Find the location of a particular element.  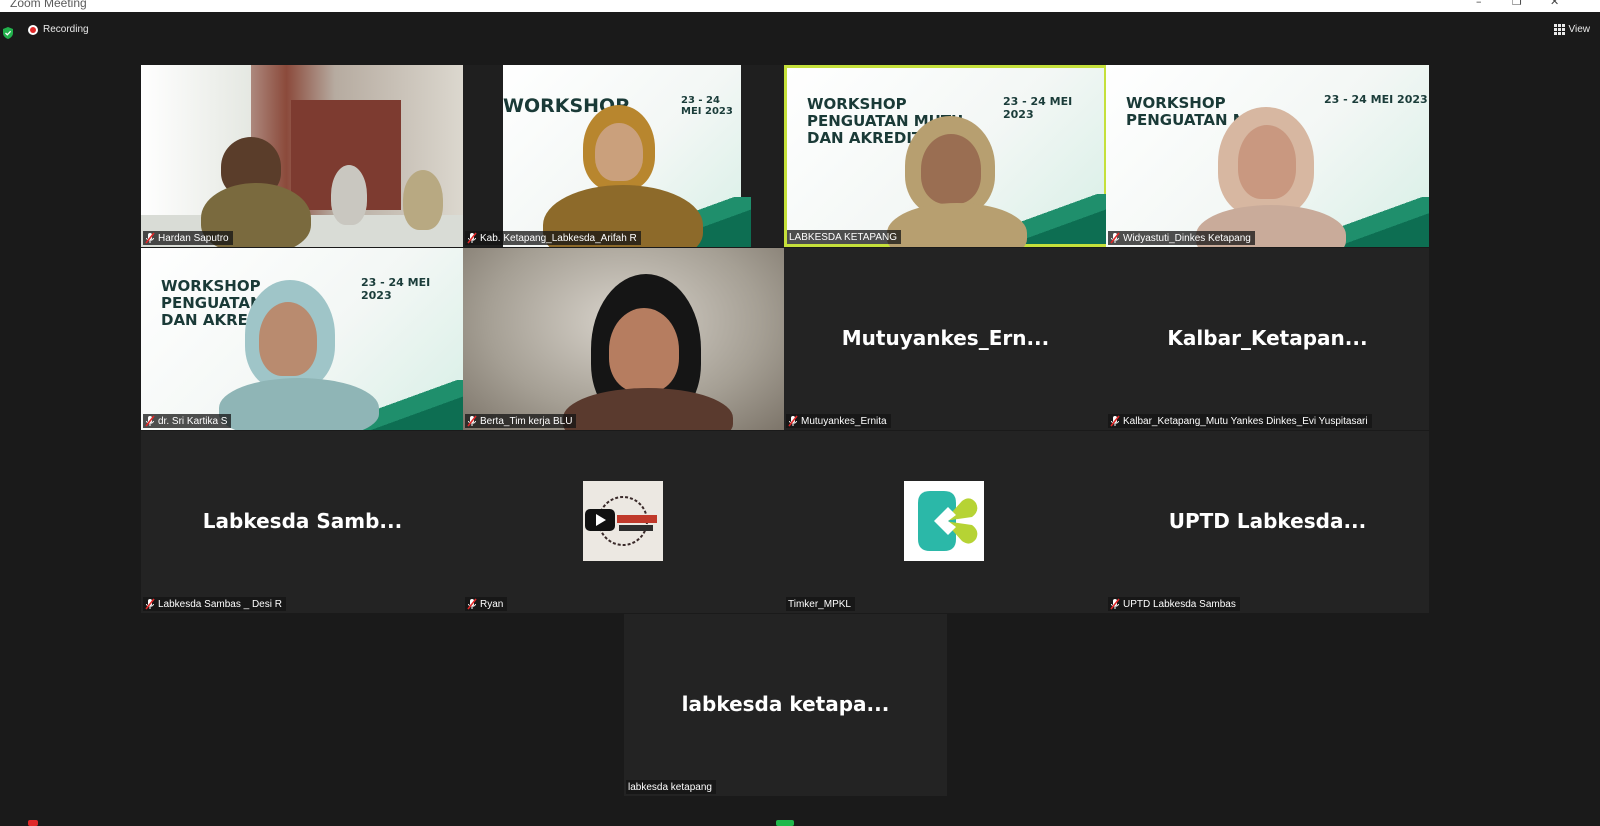

participant-name-label: Timker_MPKL is located at coordinates (820, 604).